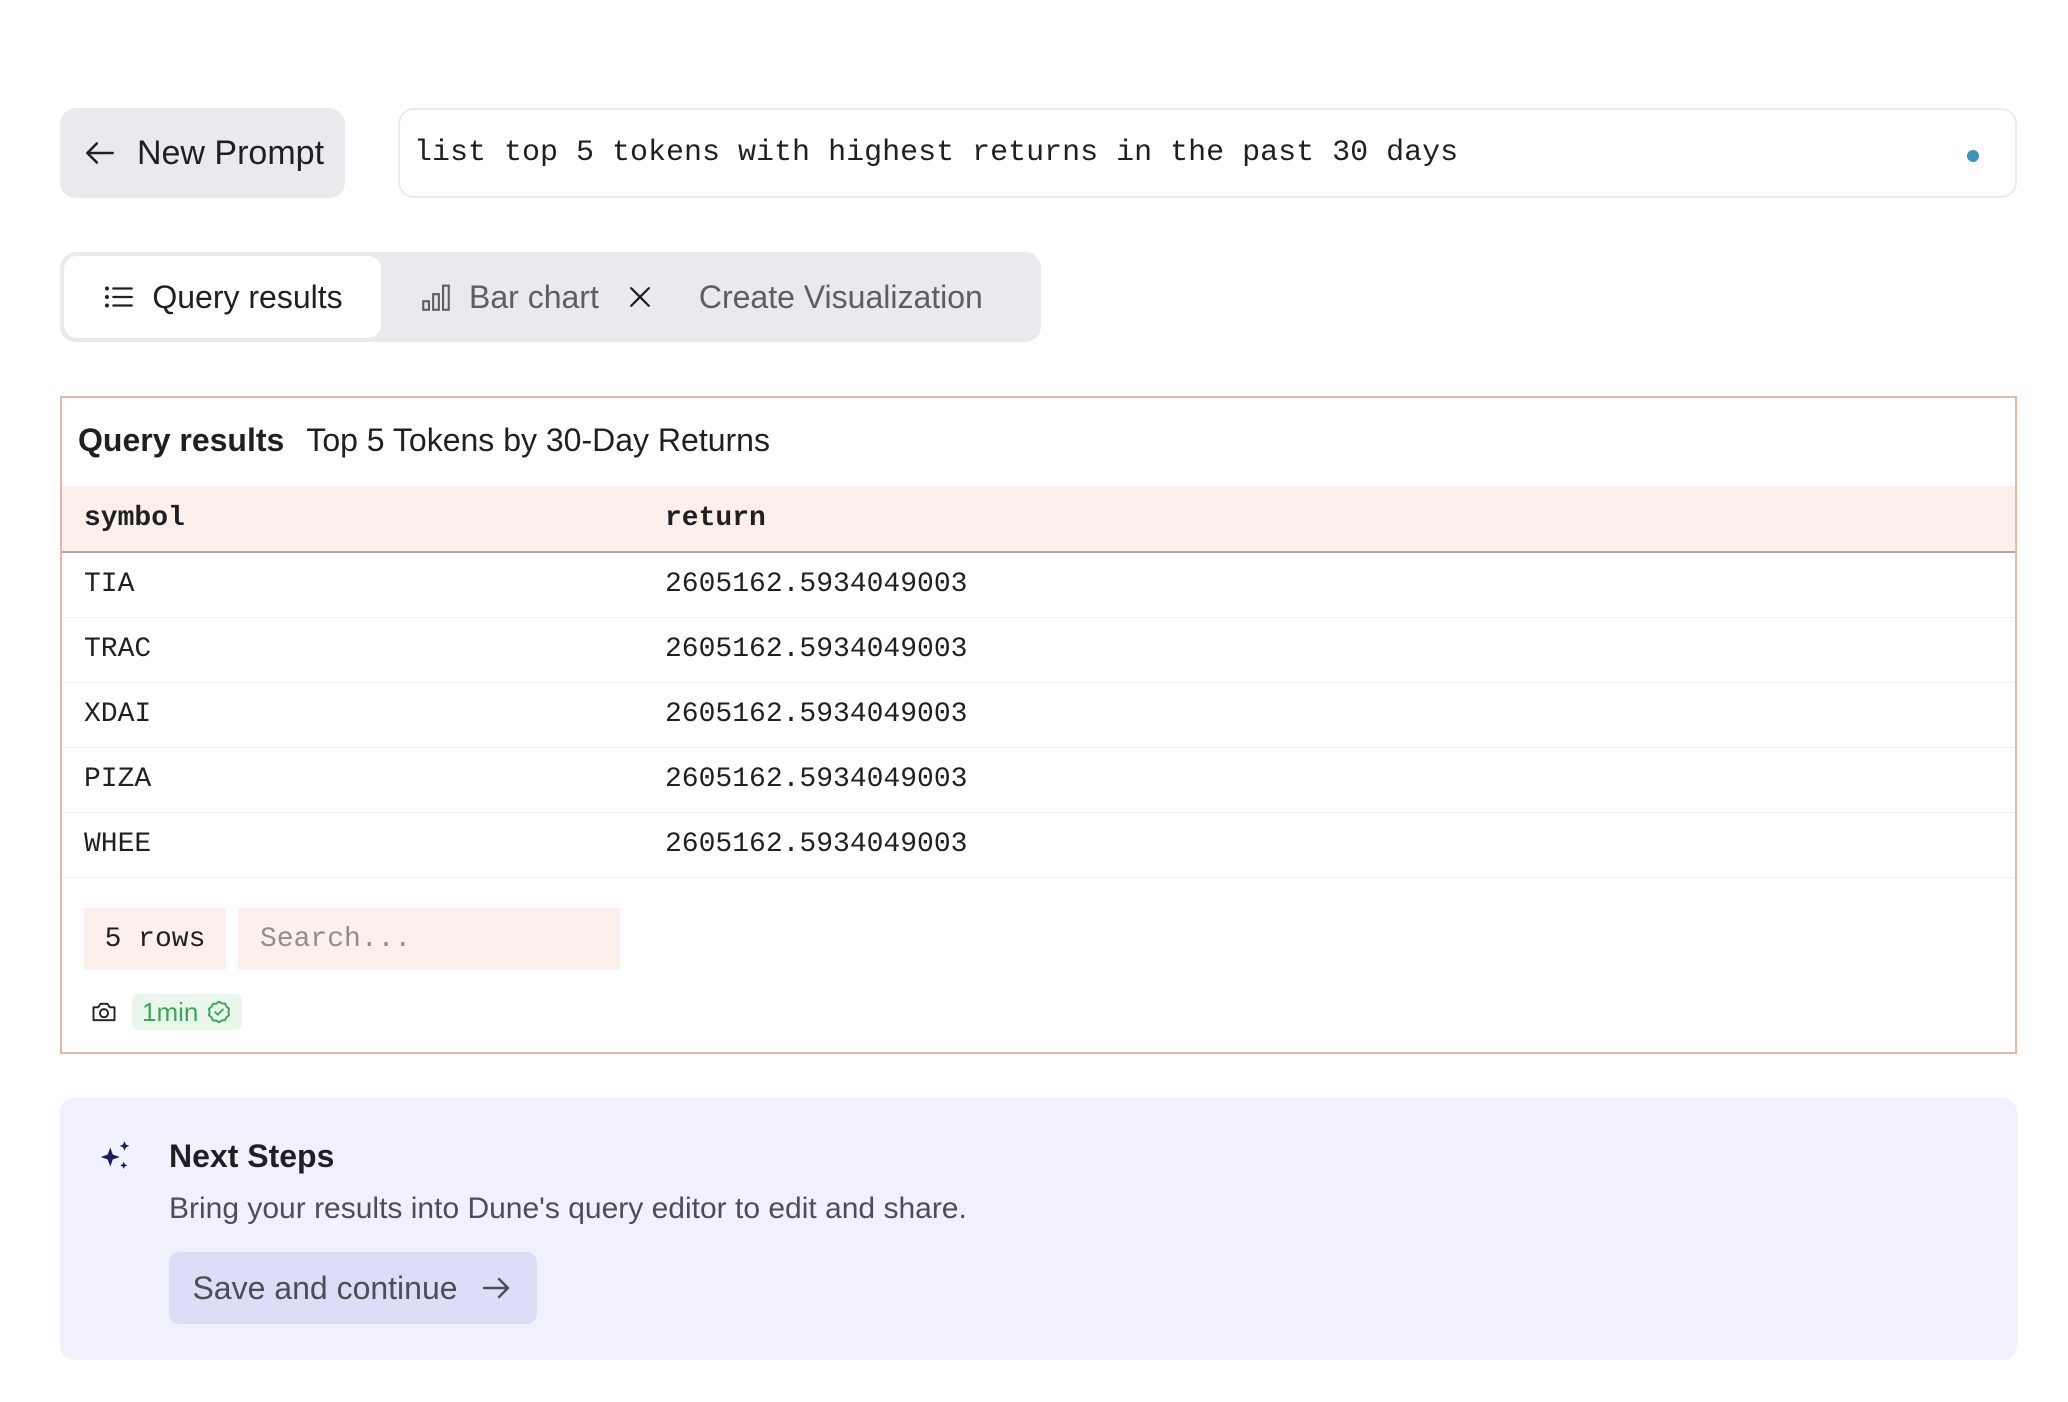 The width and height of the screenshot is (2068, 1402). Describe the element at coordinates (219, 1012) in the screenshot. I see `check-circle-icon` at that location.